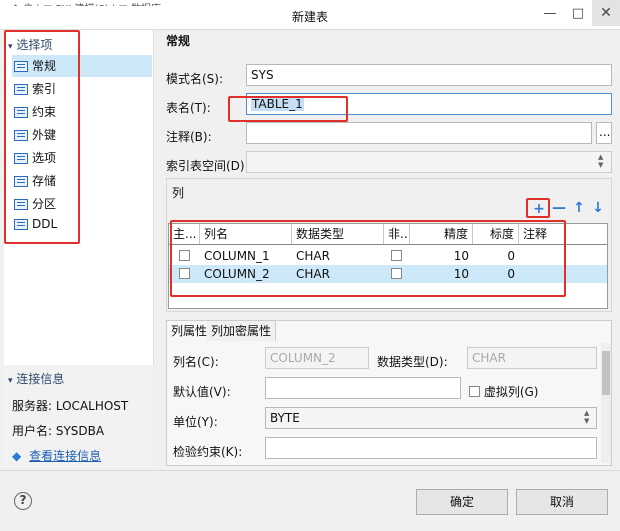  Describe the element at coordinates (598, 208) in the screenshot. I see `move-down-icon: ↓` at that location.